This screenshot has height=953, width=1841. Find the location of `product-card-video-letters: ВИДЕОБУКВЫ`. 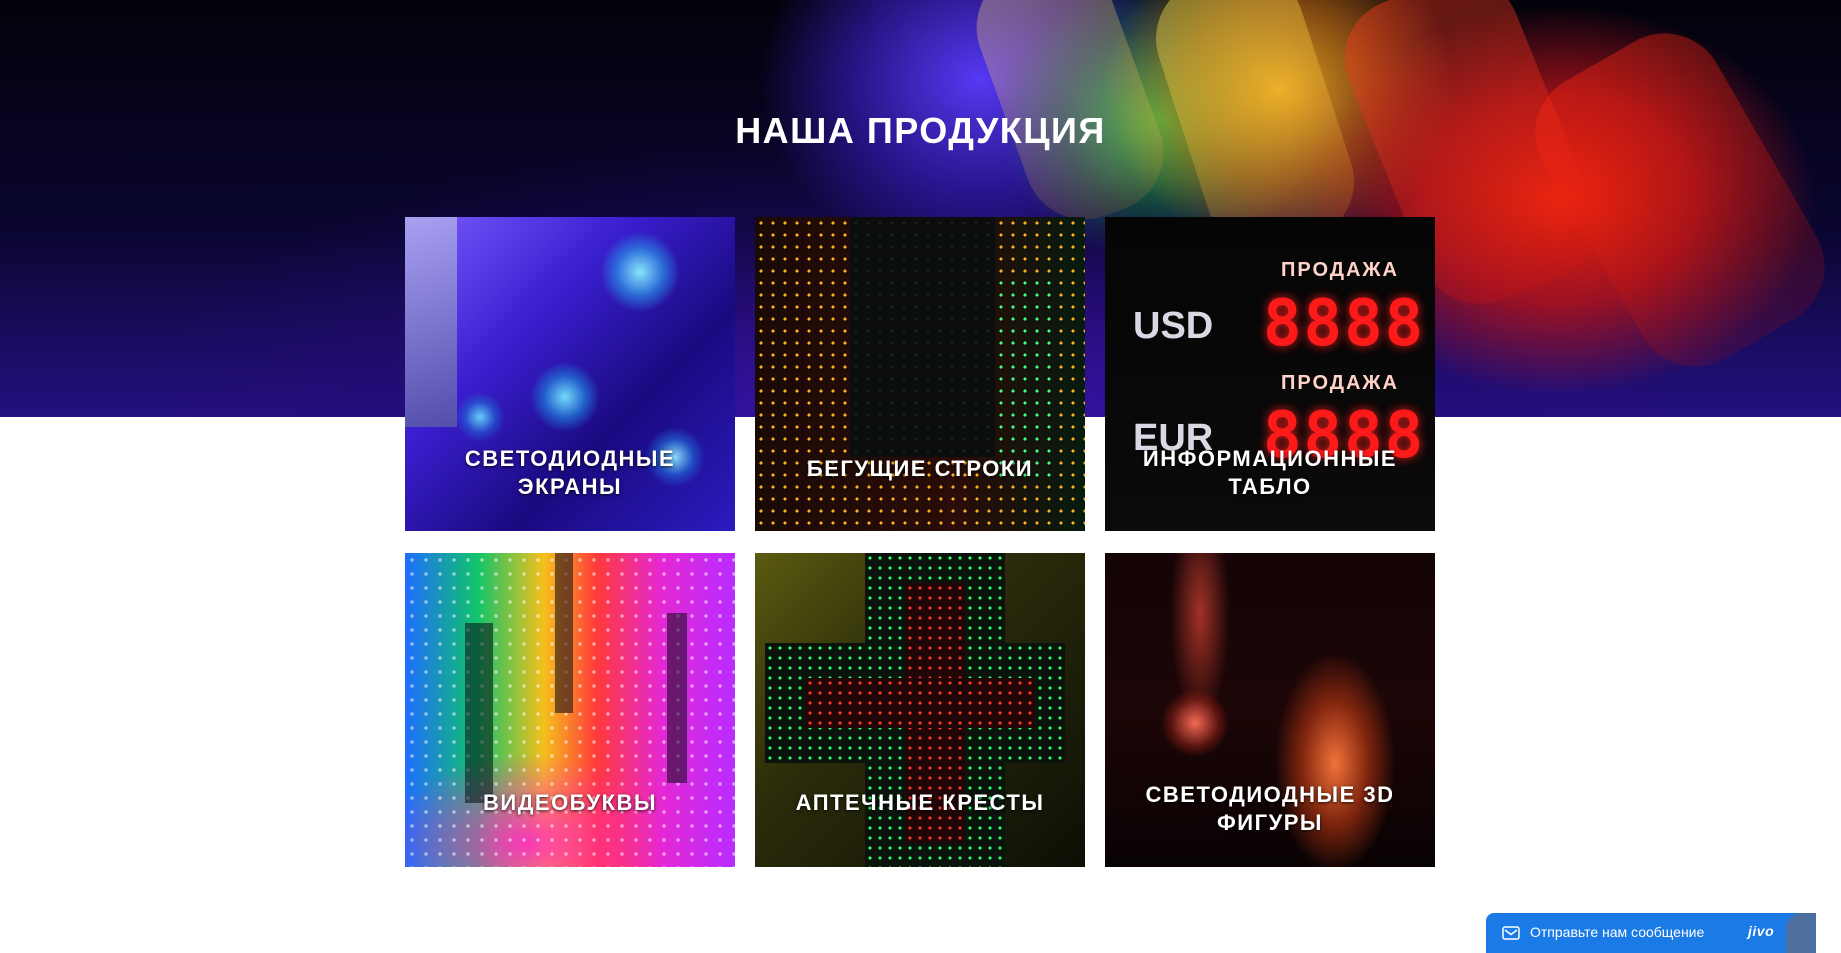

product-card-video-letters: ВИДЕОБУКВЫ is located at coordinates (570, 710).